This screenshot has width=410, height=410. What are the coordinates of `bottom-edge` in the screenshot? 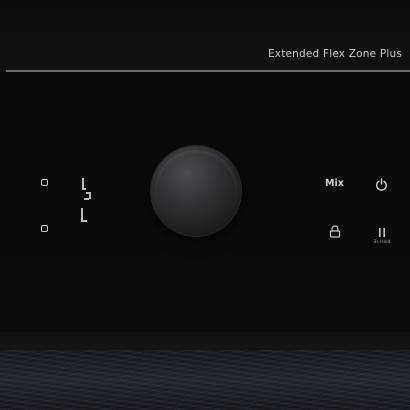 It's located at (205, 342).